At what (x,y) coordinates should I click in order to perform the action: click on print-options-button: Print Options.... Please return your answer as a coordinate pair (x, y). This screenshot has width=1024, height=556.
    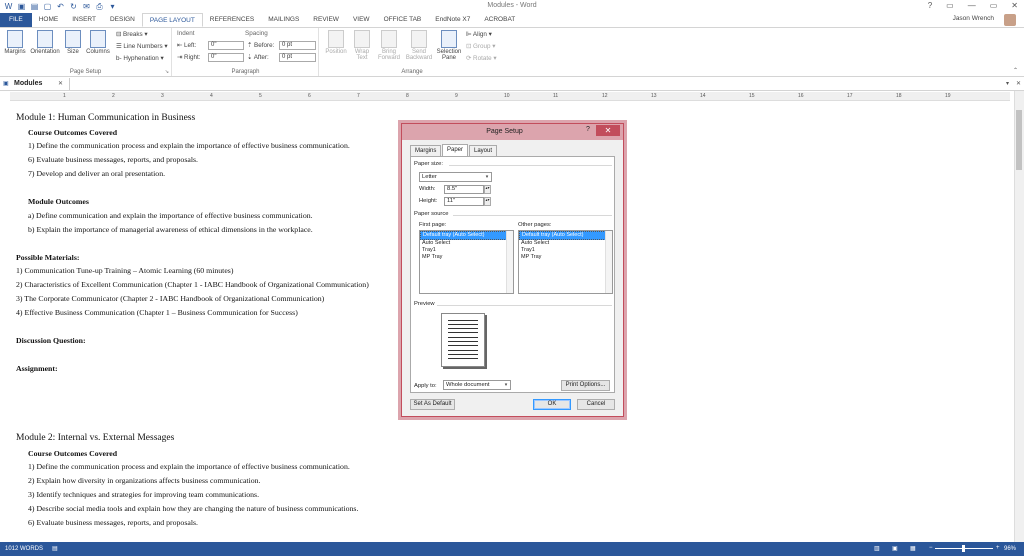
    Looking at the image, I should click on (585, 385).